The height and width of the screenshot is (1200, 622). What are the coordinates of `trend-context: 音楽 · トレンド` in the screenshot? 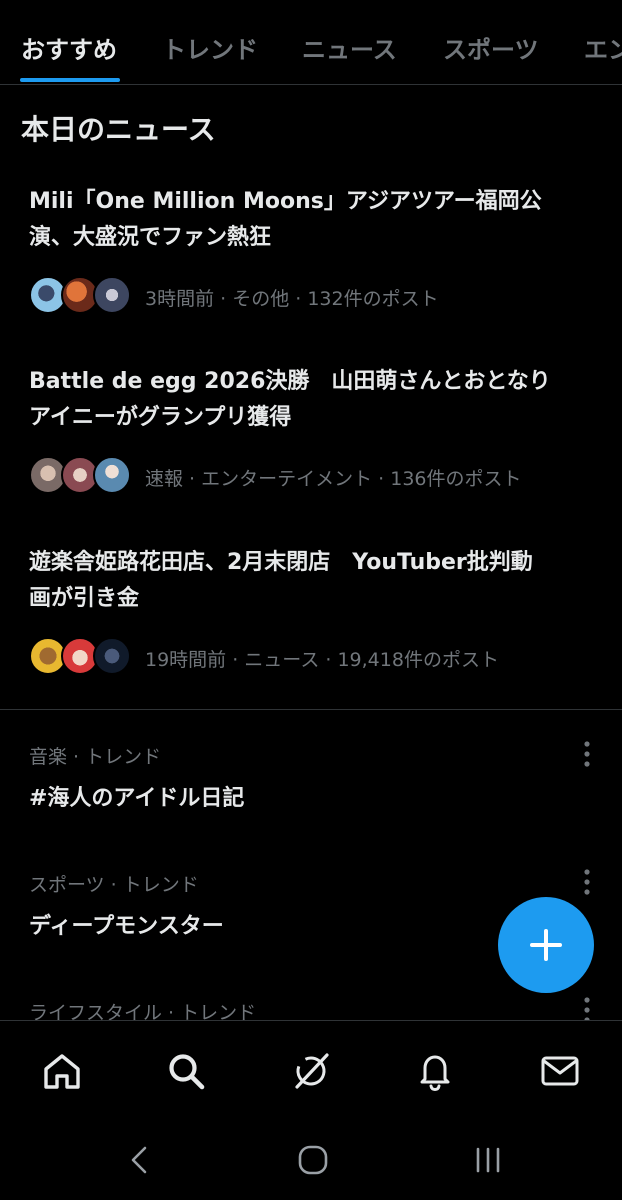 It's located at (95, 757).